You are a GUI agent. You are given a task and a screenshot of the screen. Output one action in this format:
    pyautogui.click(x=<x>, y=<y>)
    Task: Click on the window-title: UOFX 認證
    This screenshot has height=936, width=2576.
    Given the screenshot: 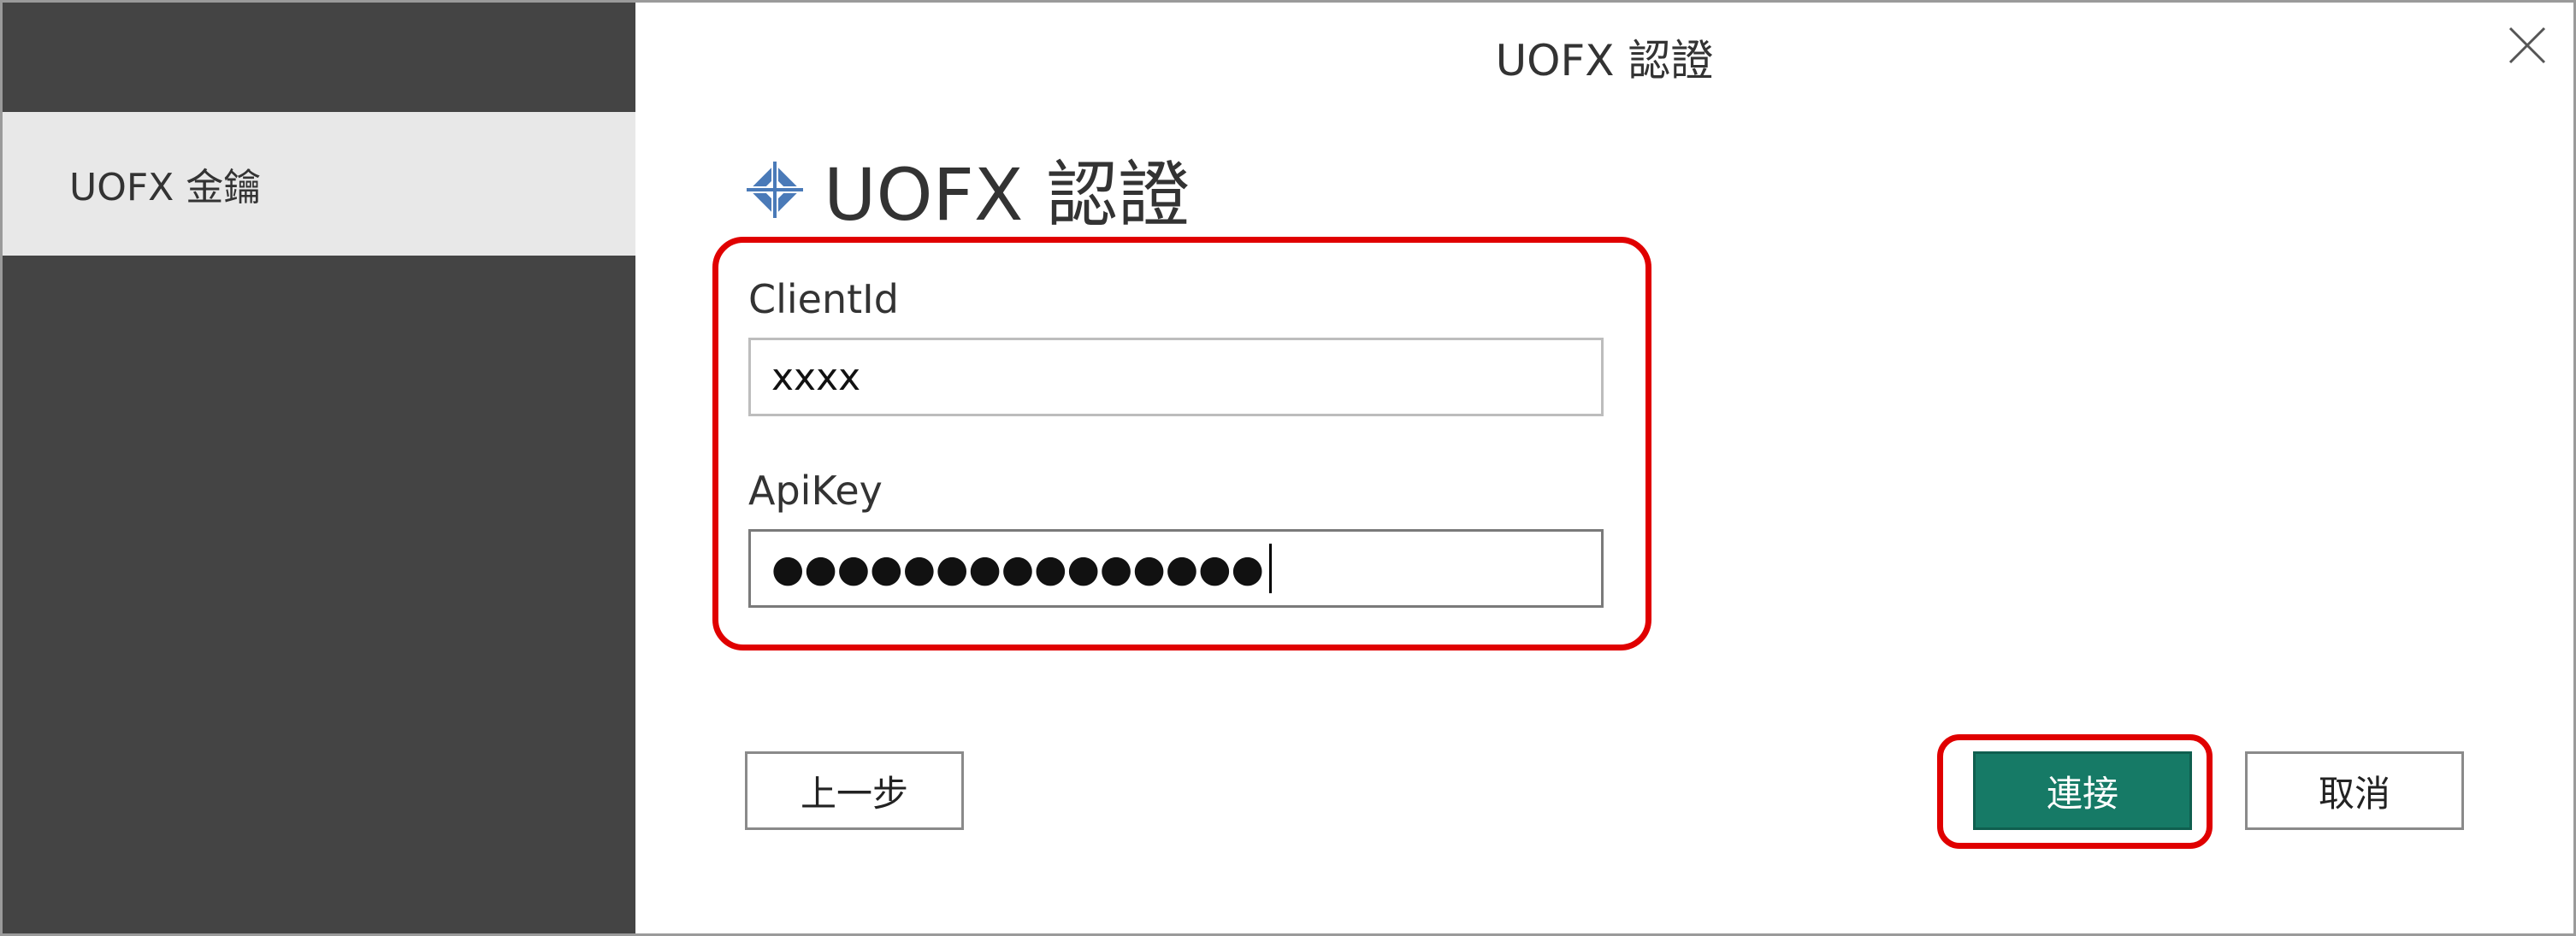 What is the action you would take?
    pyautogui.click(x=1604, y=61)
    